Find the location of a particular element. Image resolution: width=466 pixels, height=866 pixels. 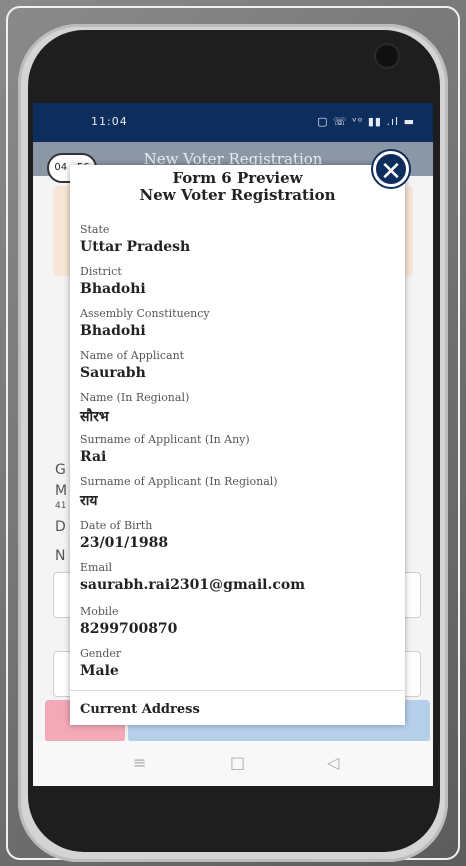

gender-label: Gender is located at coordinates (101, 653).